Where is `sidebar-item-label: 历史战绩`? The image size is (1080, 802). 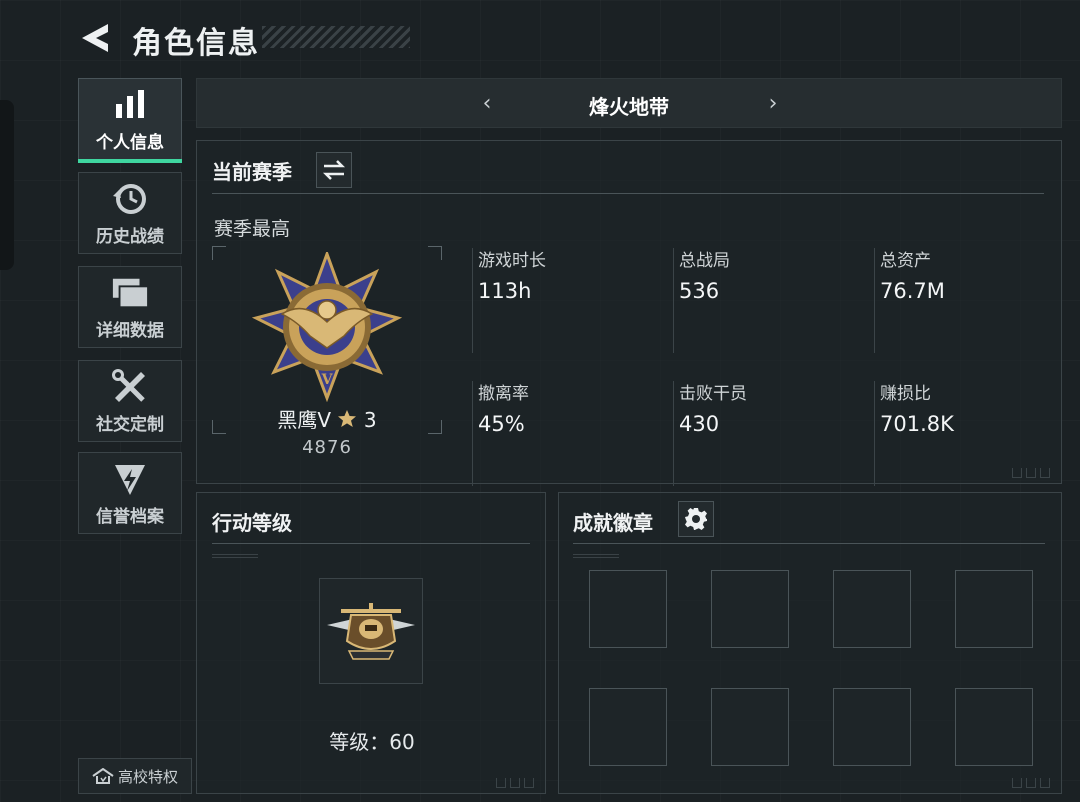
sidebar-item-label: 历史战绩 is located at coordinates (130, 236).